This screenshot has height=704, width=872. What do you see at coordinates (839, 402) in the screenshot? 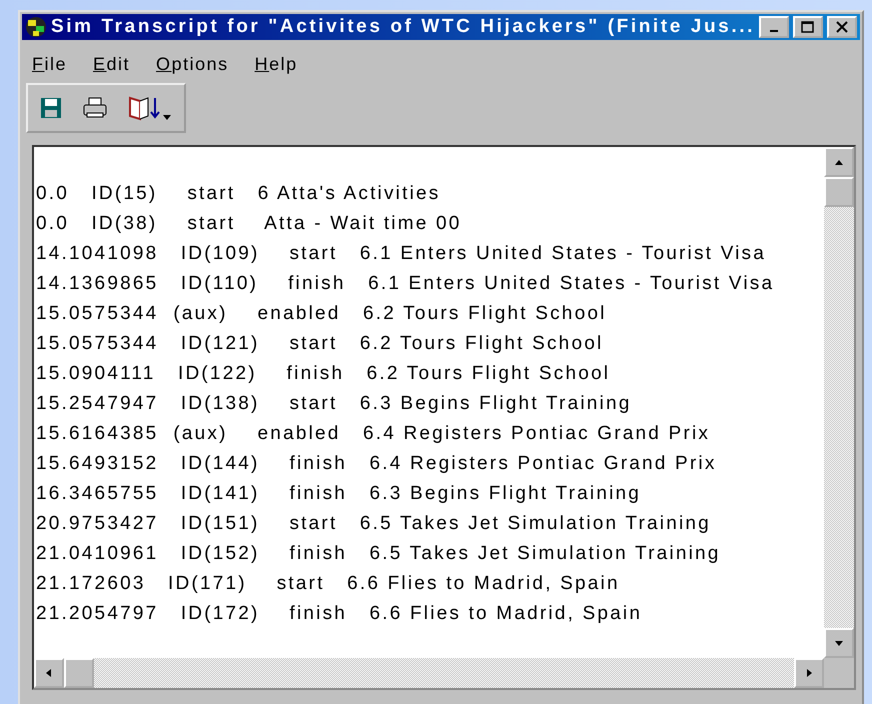
I see `vertical-scrollbar` at bounding box center [839, 402].